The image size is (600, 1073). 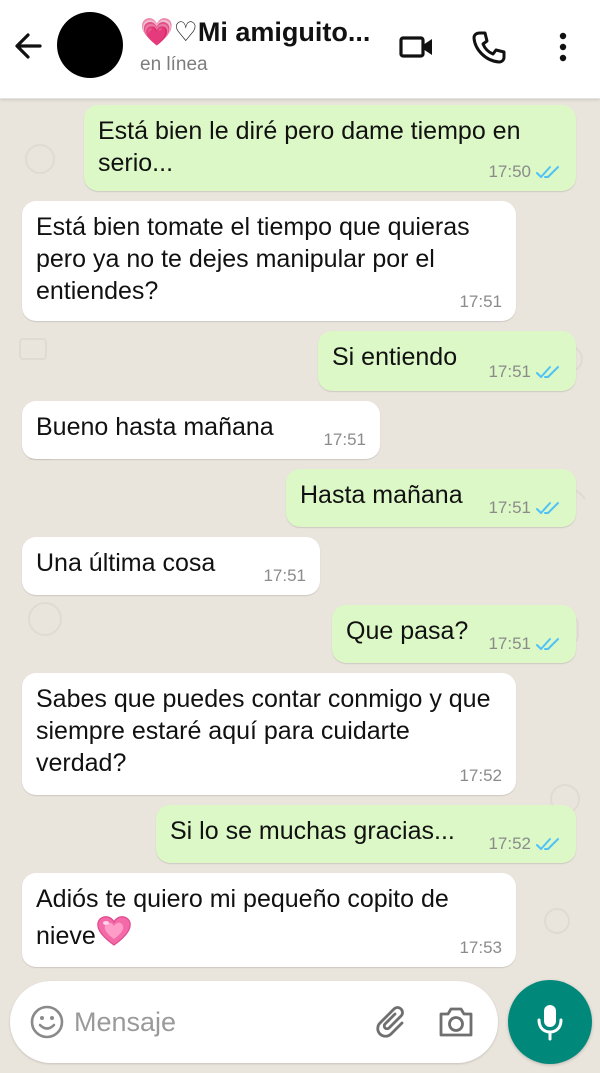 I want to click on voice-message-button, so click(x=550, y=1022).